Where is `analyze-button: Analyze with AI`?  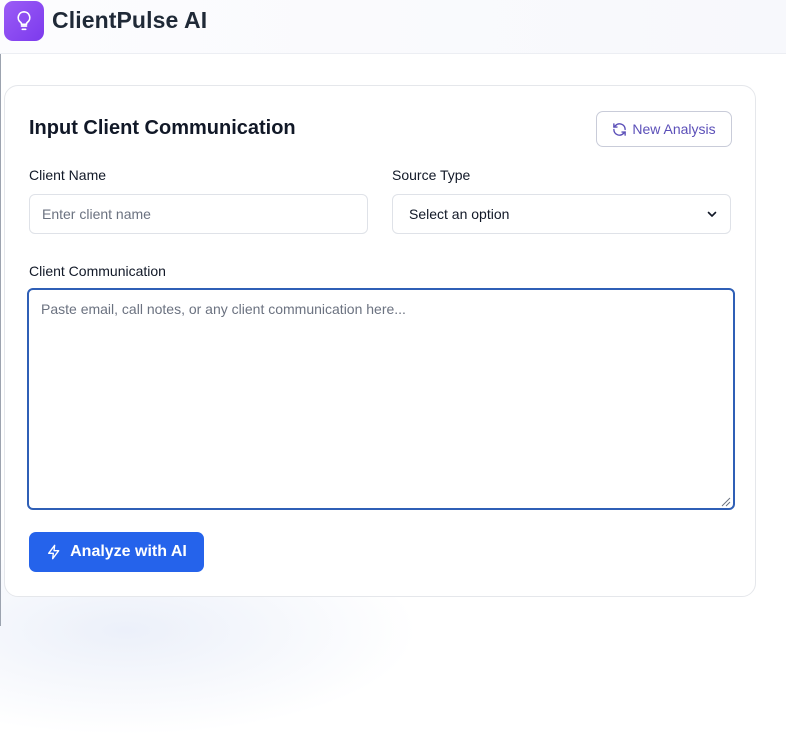
analyze-button: Analyze with AI is located at coordinates (116, 552).